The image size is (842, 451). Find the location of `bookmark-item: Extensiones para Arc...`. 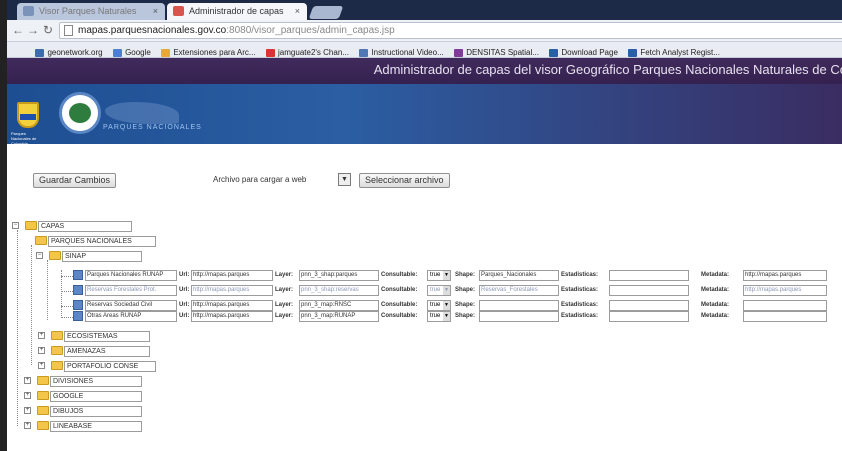

bookmark-item: Extensiones para Arc... is located at coordinates (208, 51).